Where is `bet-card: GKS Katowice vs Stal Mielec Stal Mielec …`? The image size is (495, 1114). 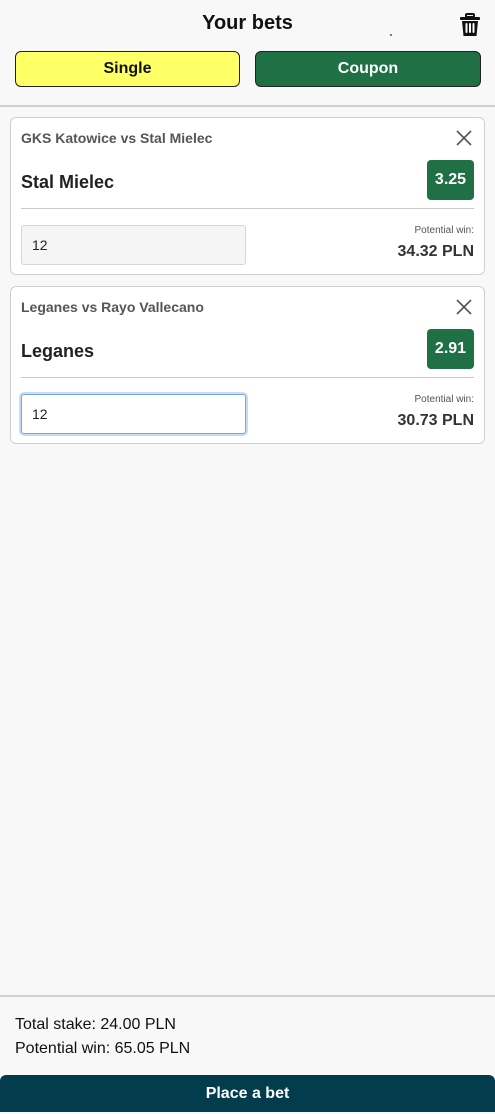
bet-card: GKS Katowice vs Stal Mielec Stal Mielec … is located at coordinates (247, 196).